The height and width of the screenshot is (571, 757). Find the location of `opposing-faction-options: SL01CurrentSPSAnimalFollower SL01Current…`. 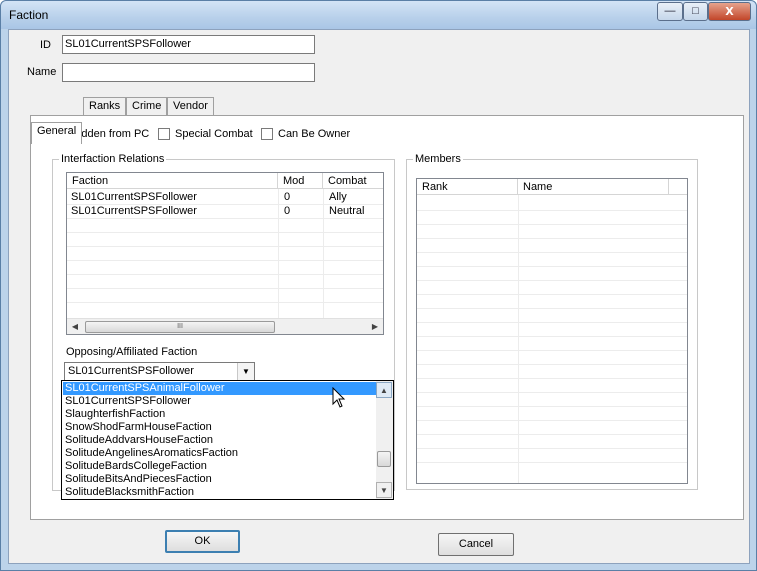

opposing-faction-options: SL01CurrentSPSAnimalFollower SL01Current… is located at coordinates (227, 440).